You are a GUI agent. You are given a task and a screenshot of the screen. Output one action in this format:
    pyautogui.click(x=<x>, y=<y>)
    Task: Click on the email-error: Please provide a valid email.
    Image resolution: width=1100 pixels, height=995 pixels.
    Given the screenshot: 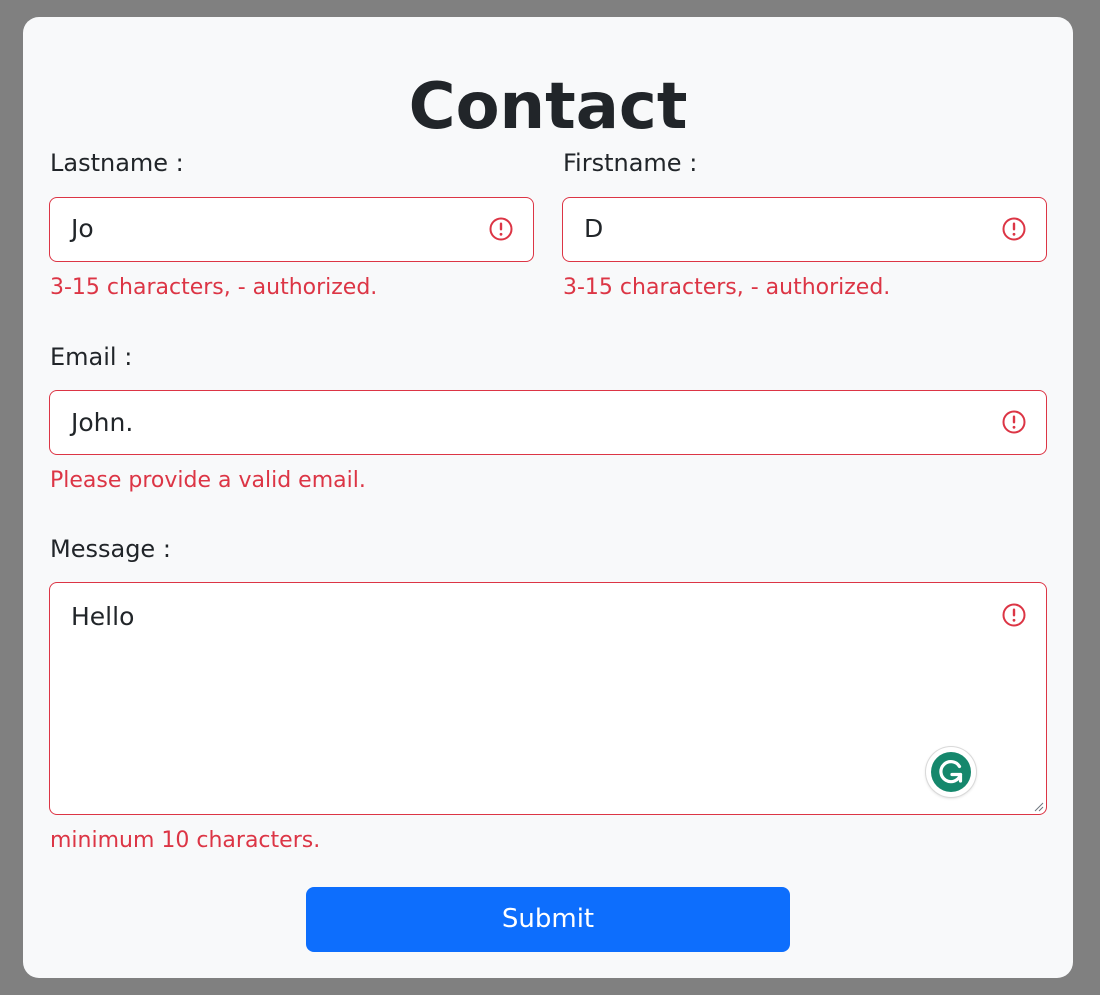 What is the action you would take?
    pyautogui.click(x=208, y=480)
    